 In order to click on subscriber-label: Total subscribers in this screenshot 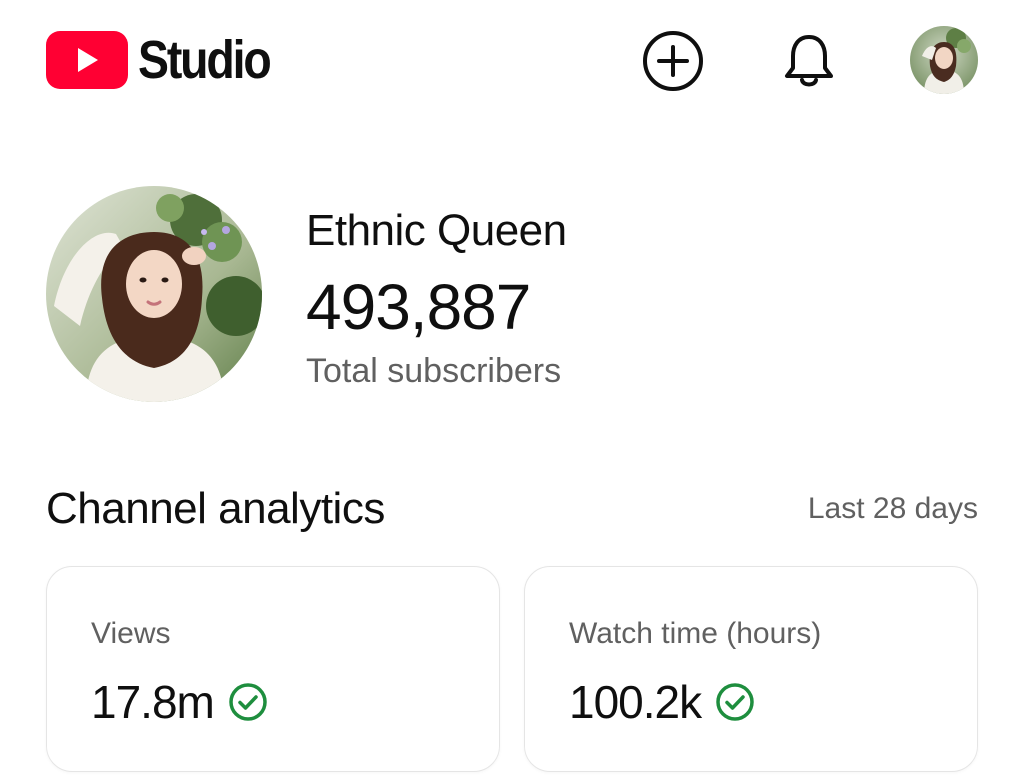, I will do `click(434, 371)`.